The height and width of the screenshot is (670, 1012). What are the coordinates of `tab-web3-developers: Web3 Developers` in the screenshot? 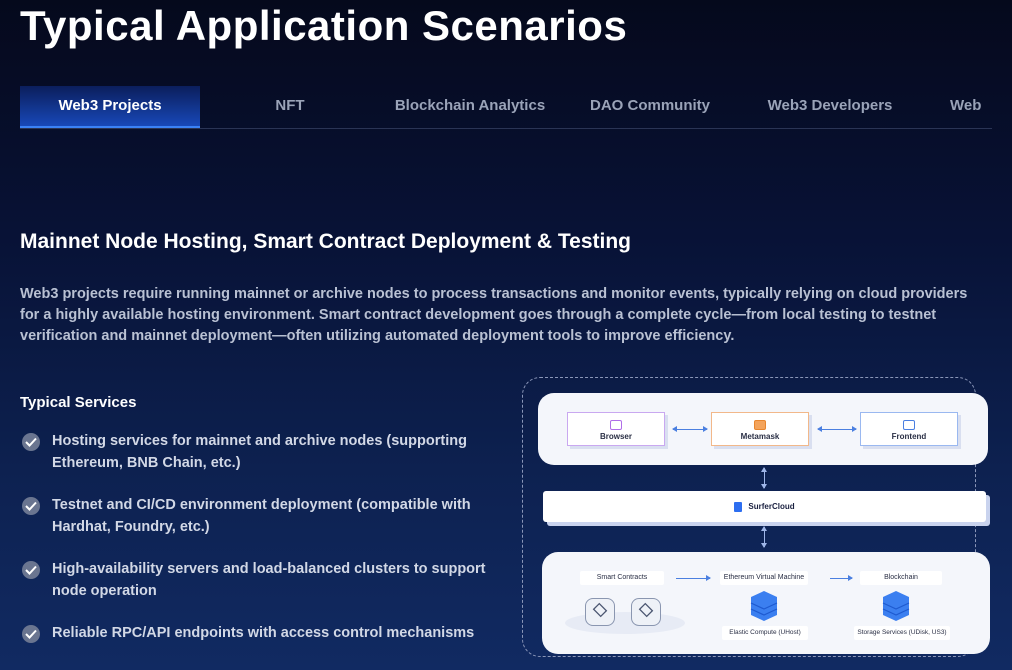 It's located at (830, 106).